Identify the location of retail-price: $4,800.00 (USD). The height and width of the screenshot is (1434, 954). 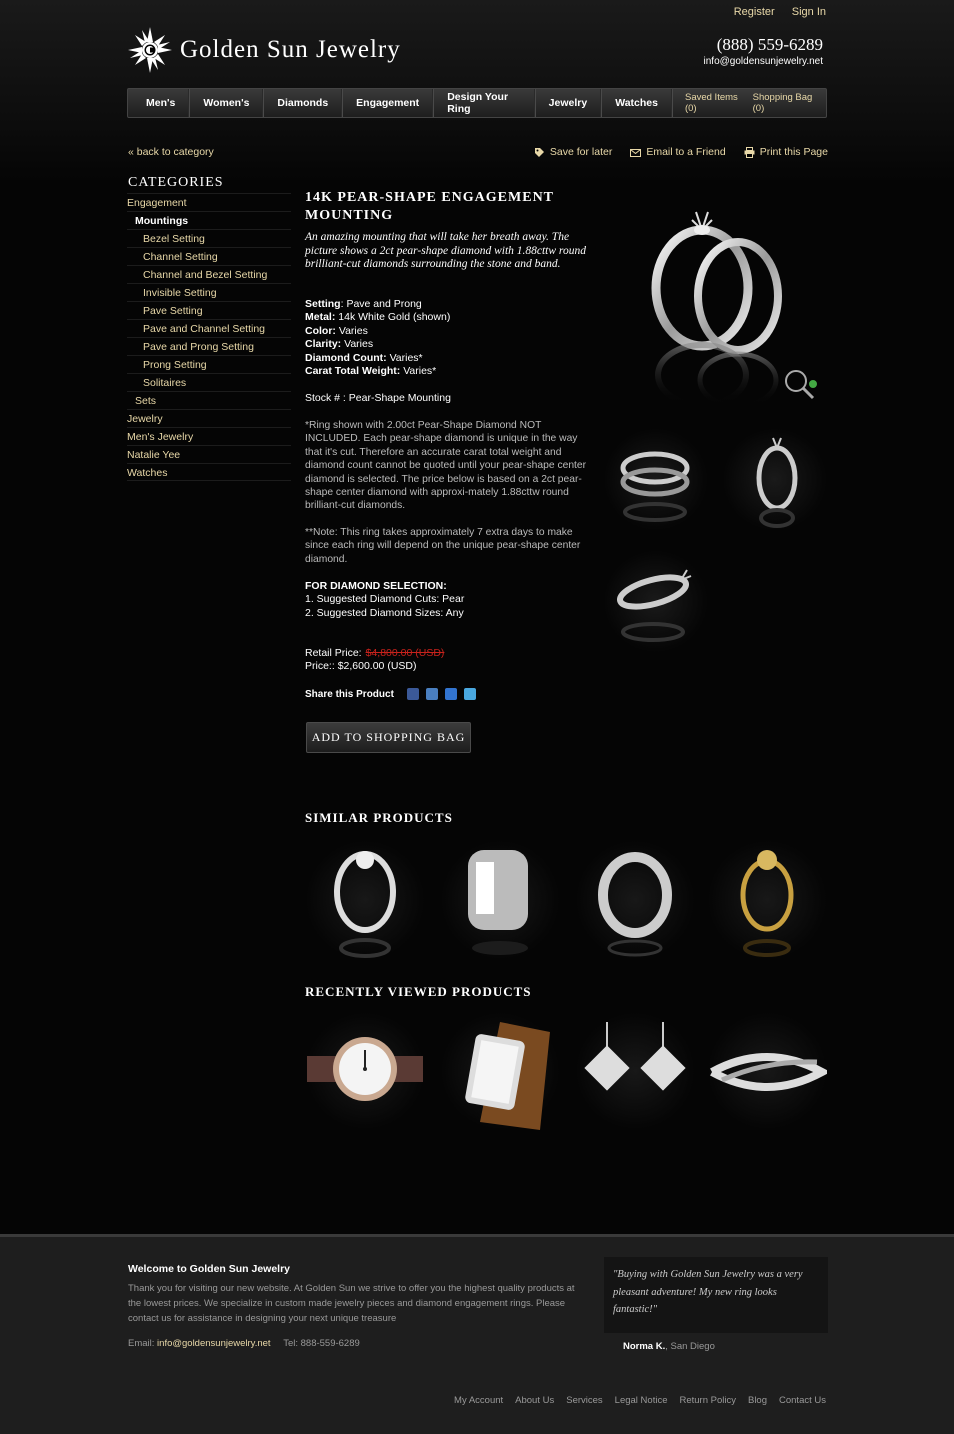
(405, 653).